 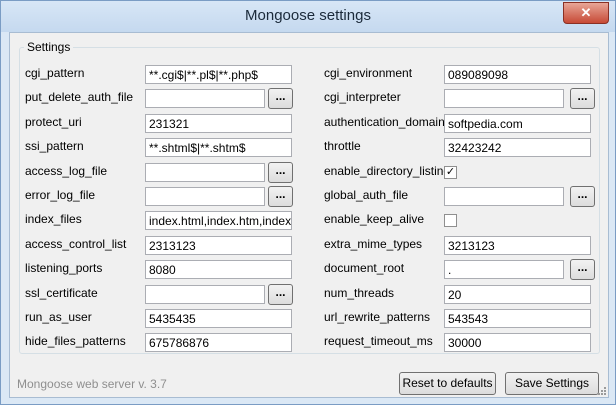 I want to click on label-listening-ports: listening_ports, so click(x=64, y=268).